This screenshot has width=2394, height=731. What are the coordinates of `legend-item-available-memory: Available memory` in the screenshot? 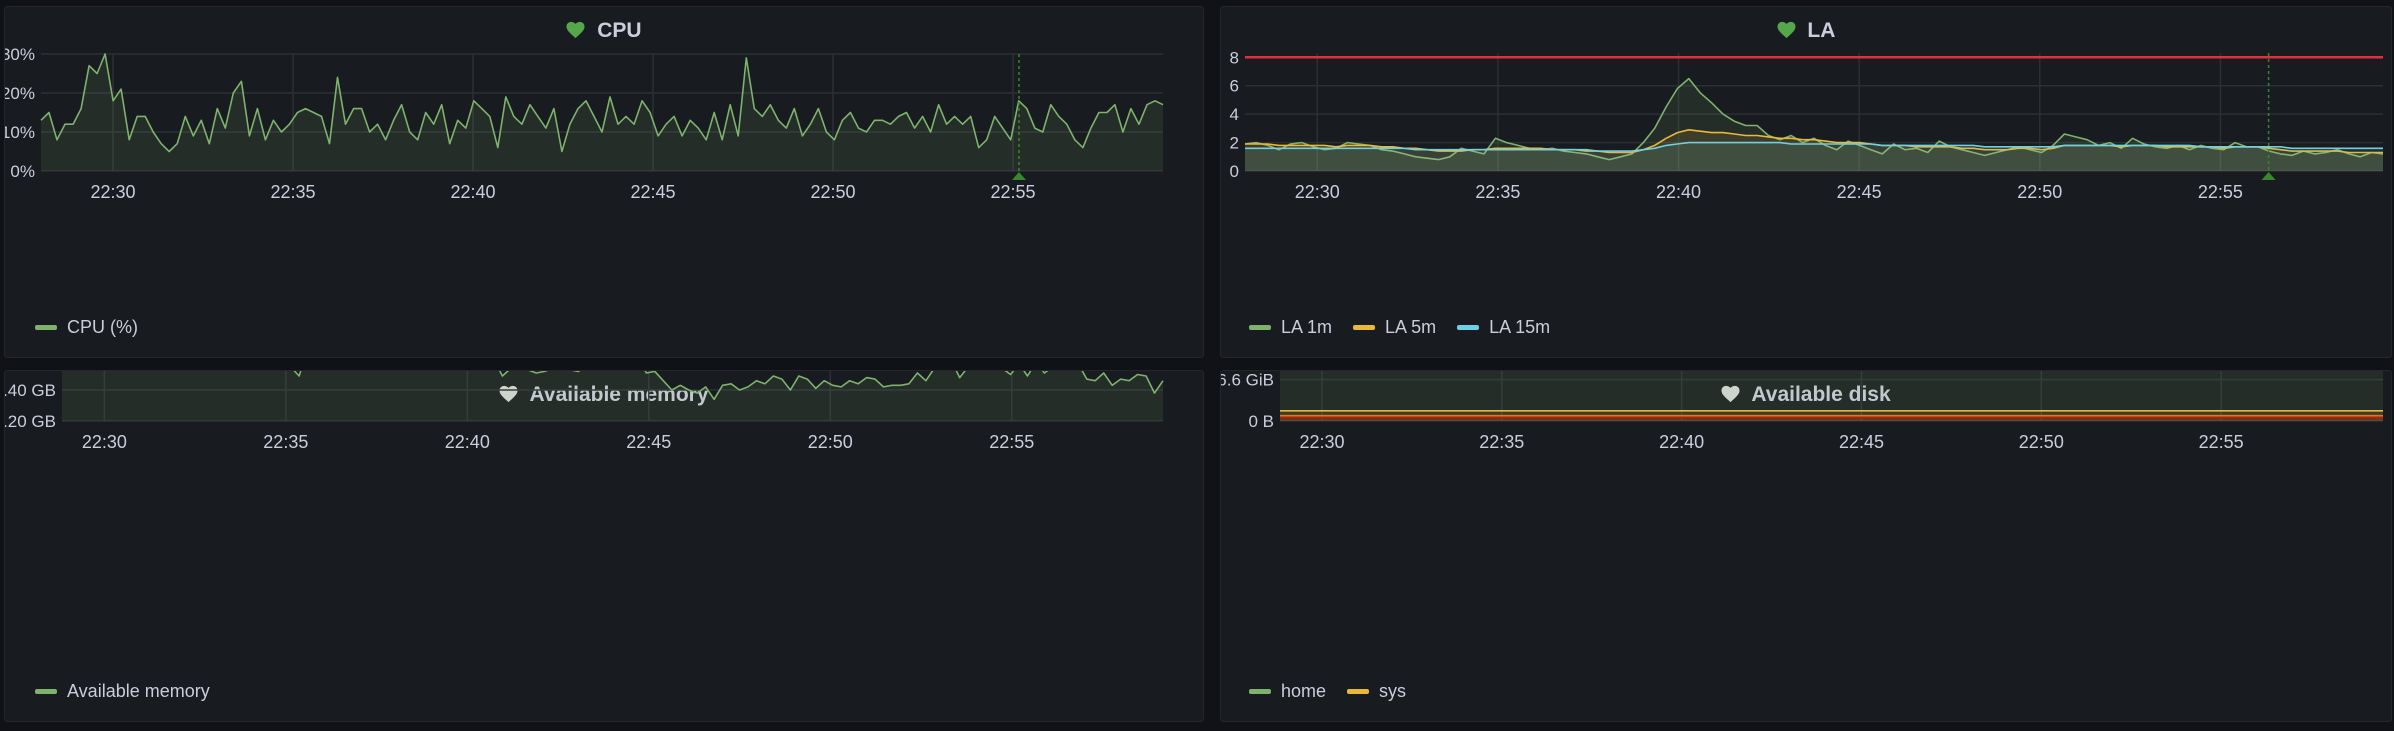 It's located at (122, 691).